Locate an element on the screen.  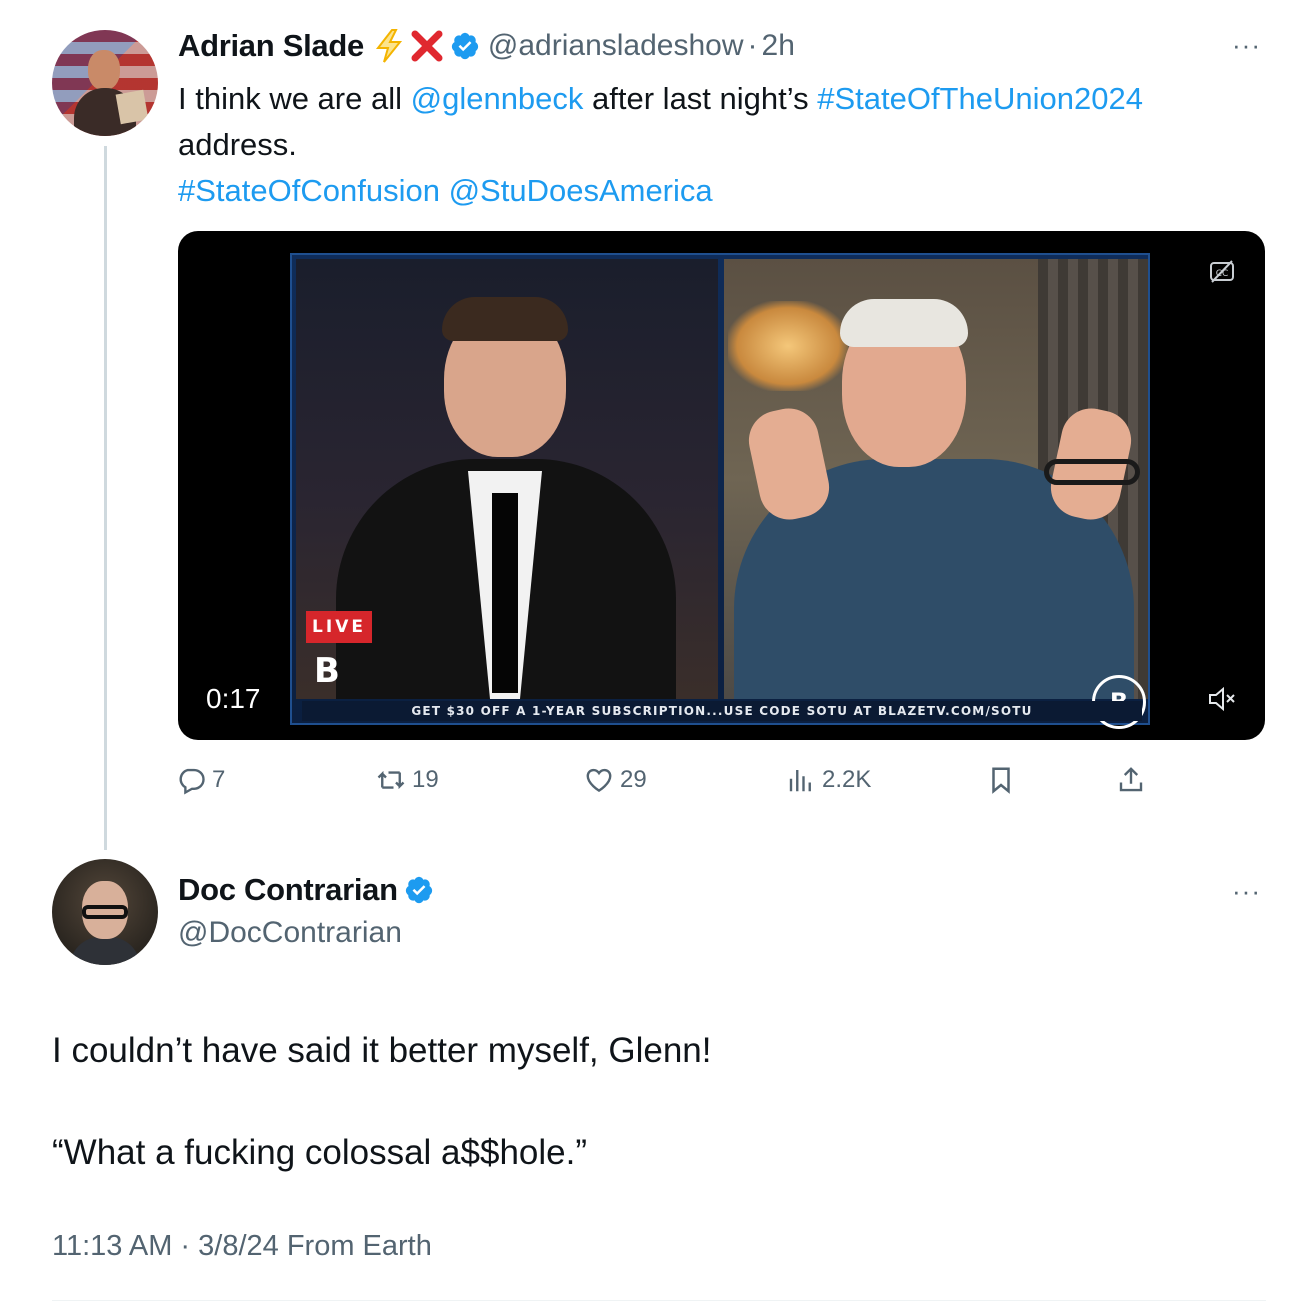
bookmark-button is located at coordinates (1001, 780).